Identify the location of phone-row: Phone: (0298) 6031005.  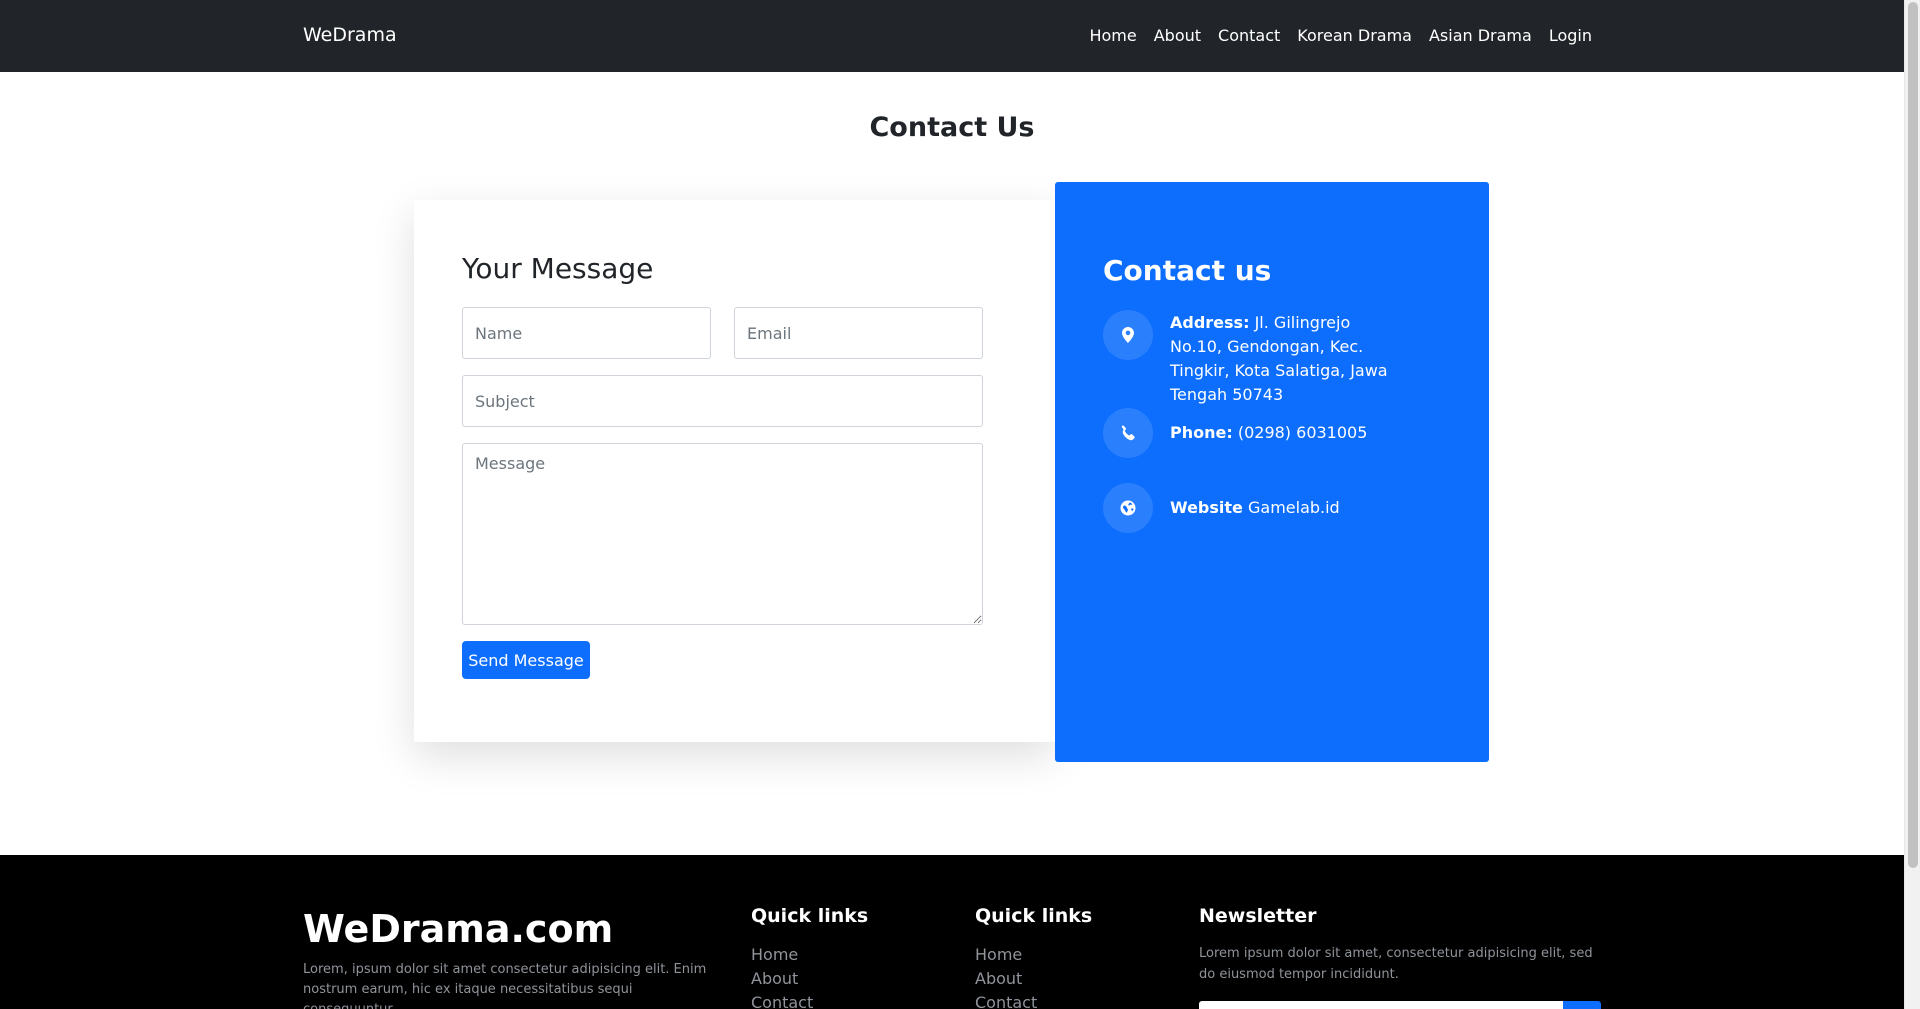
(1273, 433).